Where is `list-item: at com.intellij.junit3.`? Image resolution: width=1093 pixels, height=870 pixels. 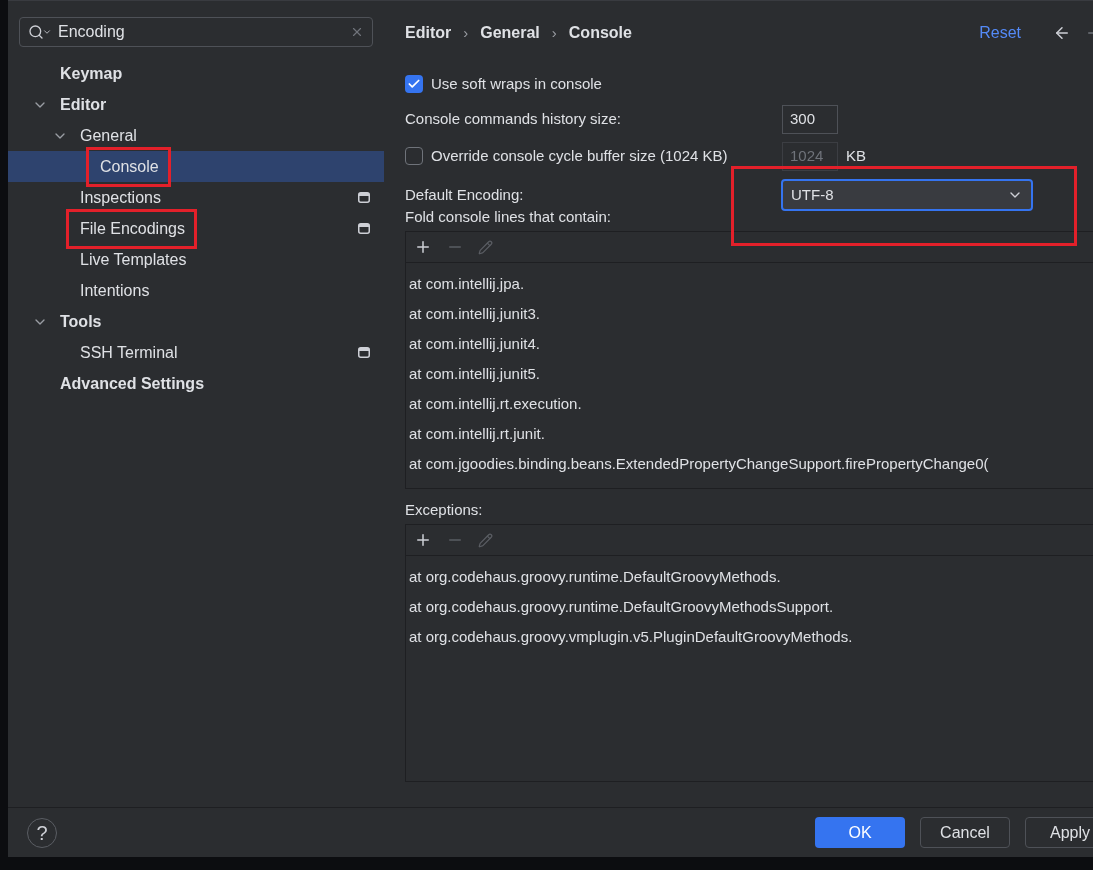
list-item: at com.intellij.junit3. is located at coordinates (749, 314).